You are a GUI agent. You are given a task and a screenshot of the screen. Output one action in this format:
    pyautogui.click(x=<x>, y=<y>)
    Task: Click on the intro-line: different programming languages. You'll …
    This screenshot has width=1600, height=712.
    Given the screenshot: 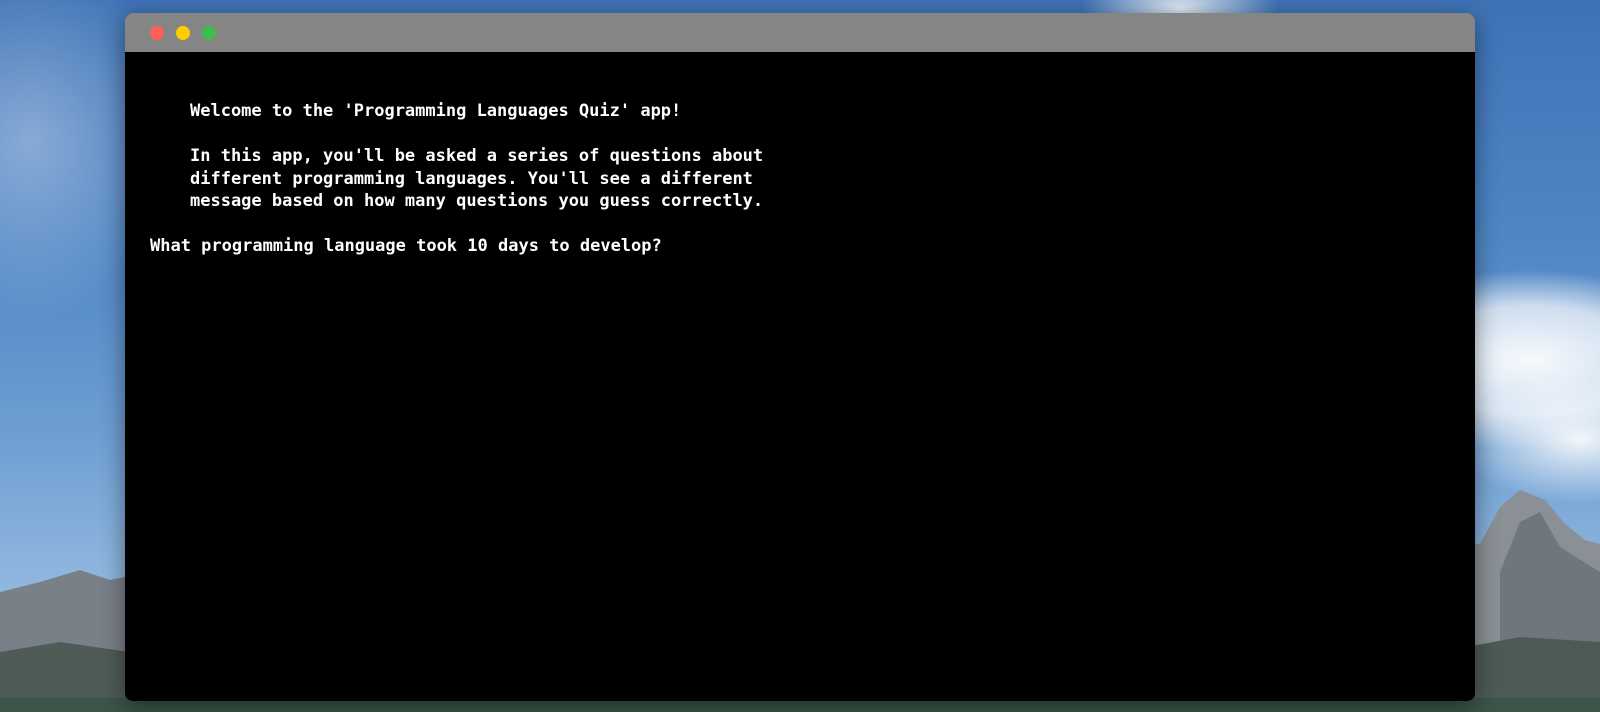 What is the action you would take?
    pyautogui.click(x=471, y=178)
    